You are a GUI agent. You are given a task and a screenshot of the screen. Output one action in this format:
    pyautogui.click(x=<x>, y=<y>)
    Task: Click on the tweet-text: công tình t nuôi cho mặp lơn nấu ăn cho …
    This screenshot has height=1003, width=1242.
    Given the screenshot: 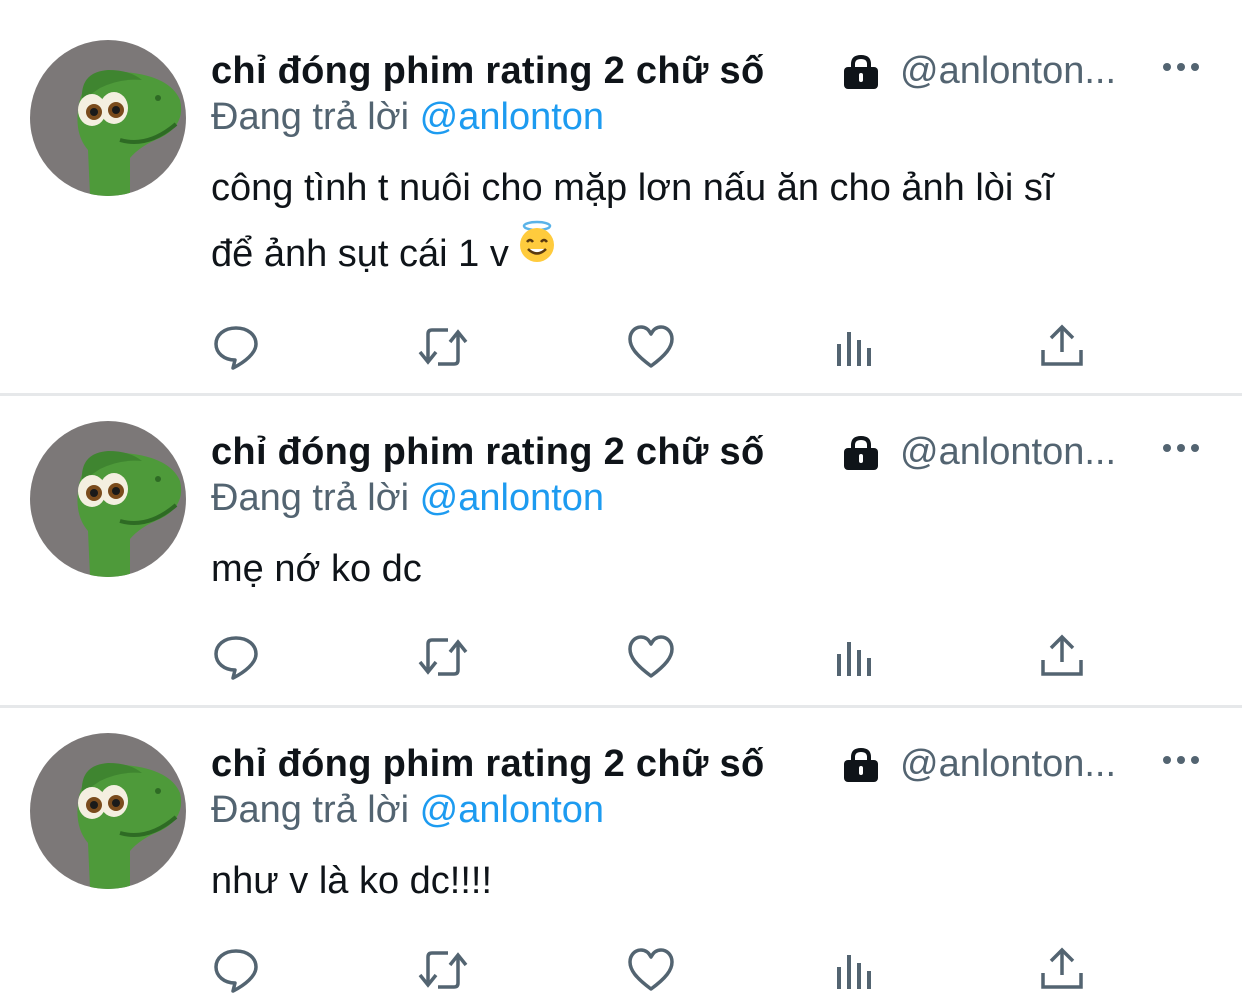 What is the action you would take?
    pyautogui.click(x=632, y=221)
    